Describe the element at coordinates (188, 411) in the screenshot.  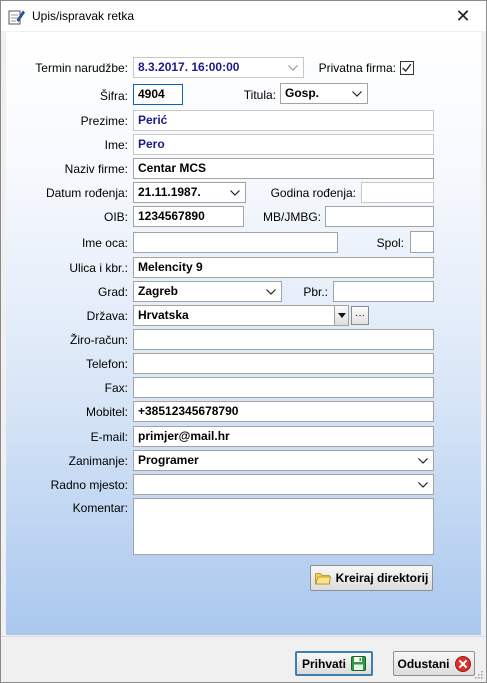
I see `mobitel-value: +38512345678790` at that location.